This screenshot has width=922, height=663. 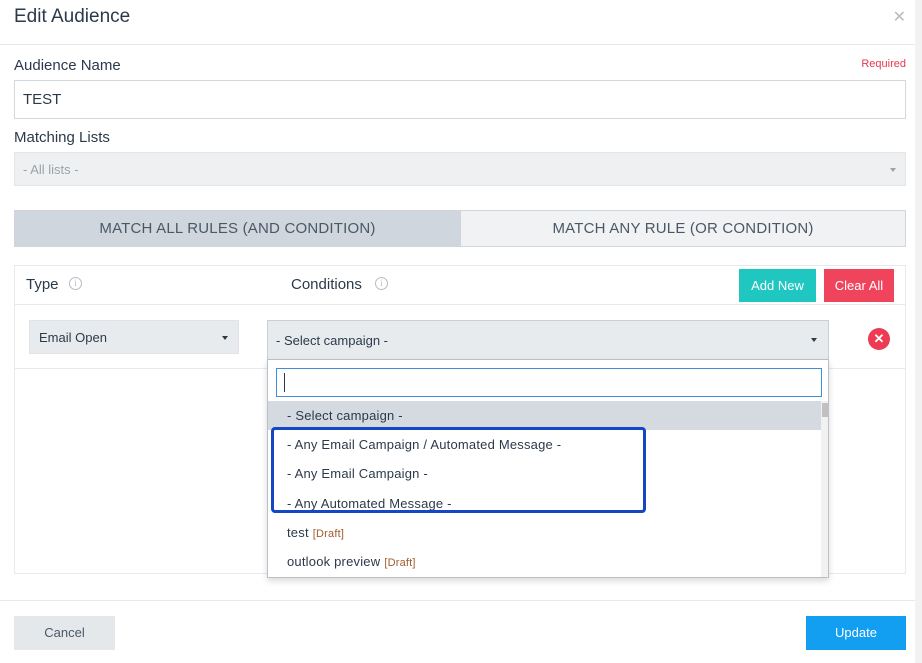 What do you see at coordinates (369, 503) in the screenshot?
I see `option-label: - Any Automated Message -` at bounding box center [369, 503].